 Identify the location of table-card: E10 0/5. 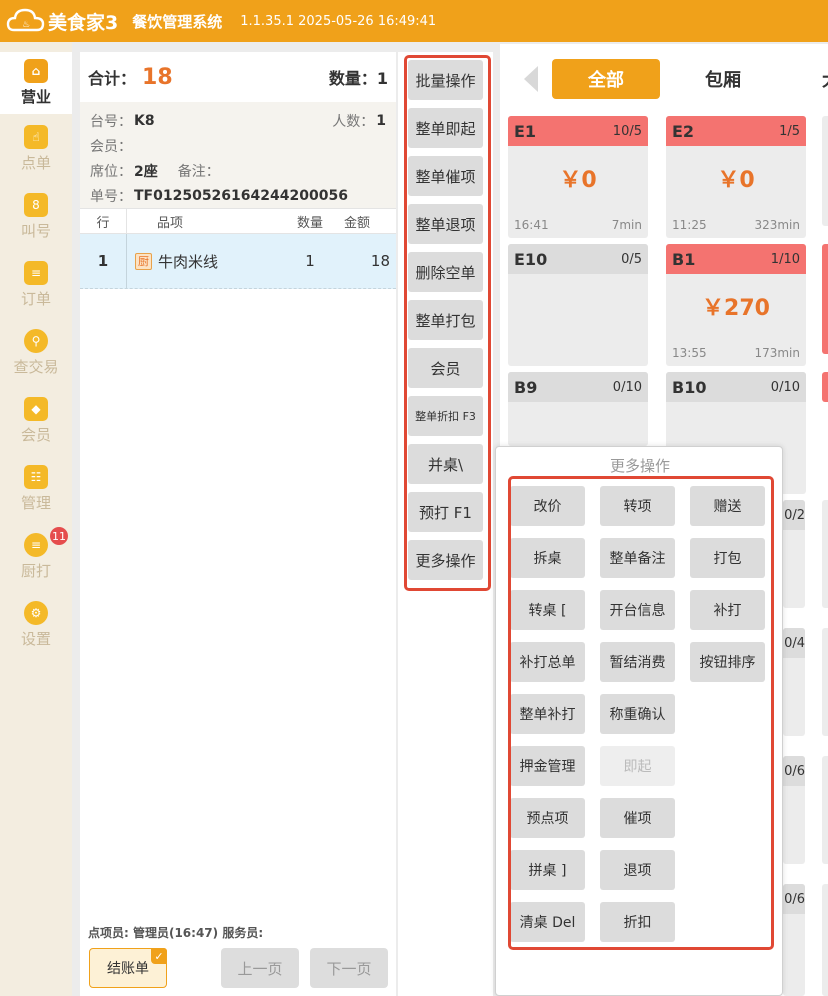
(578, 305).